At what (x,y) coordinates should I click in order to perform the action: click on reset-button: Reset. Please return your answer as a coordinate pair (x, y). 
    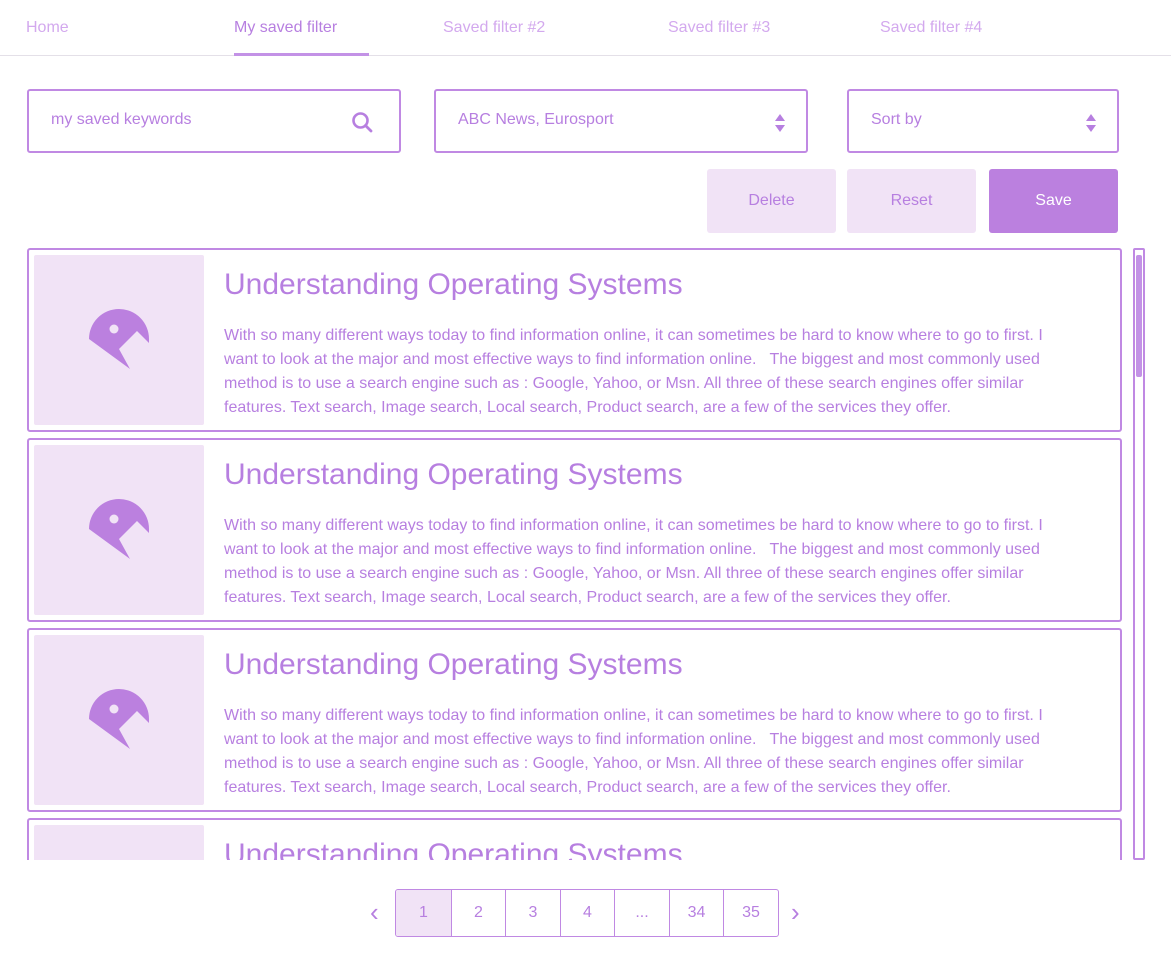
    Looking at the image, I should click on (911, 201).